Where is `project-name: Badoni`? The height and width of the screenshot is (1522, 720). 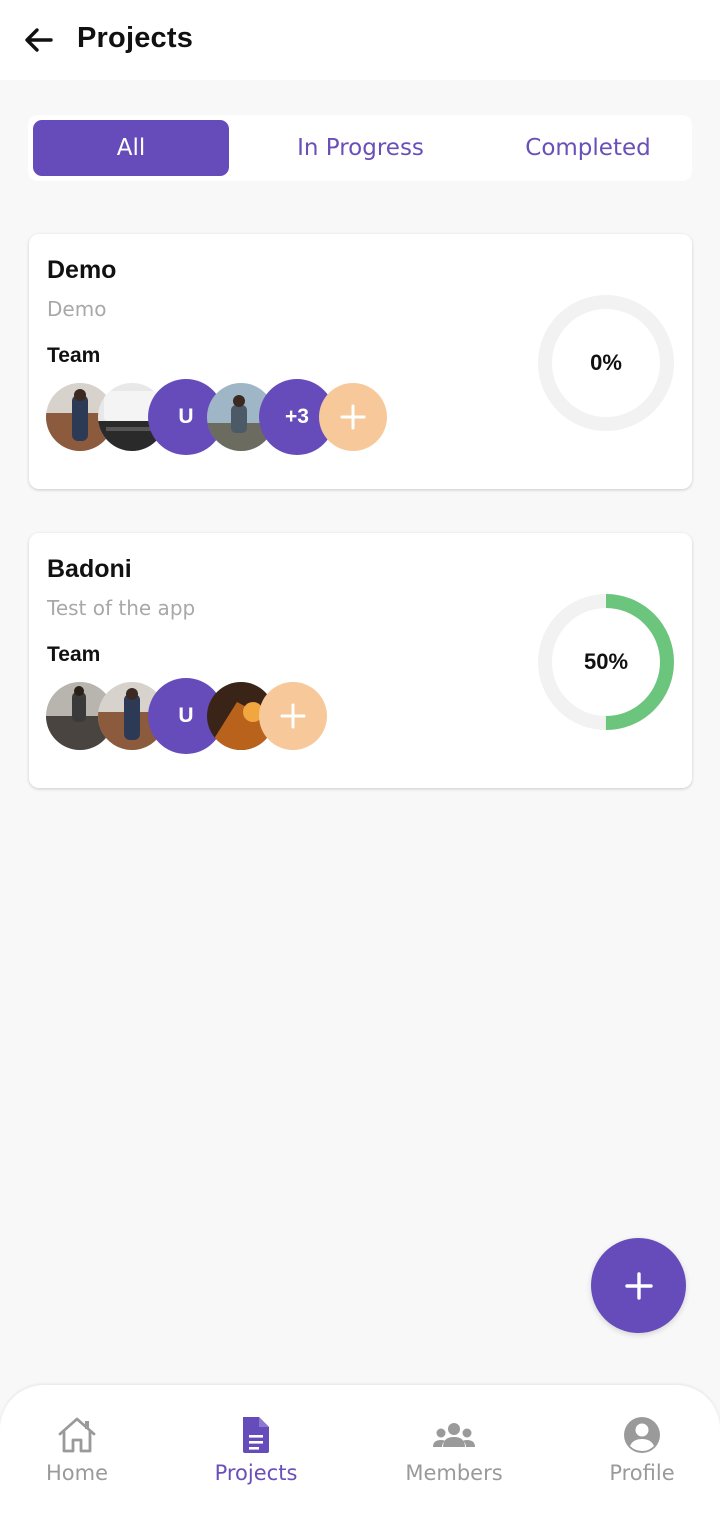 project-name: Badoni is located at coordinates (89, 569).